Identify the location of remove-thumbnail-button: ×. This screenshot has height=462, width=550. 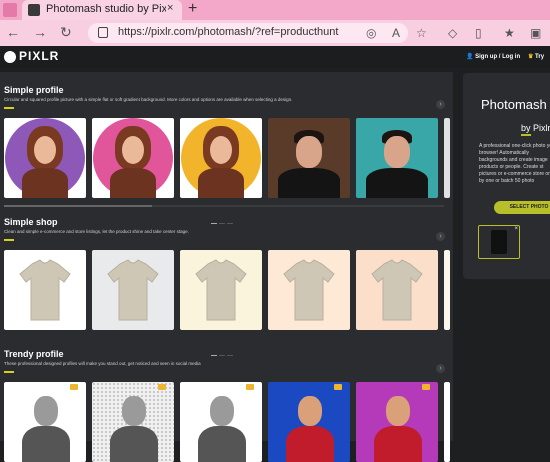
(516, 229).